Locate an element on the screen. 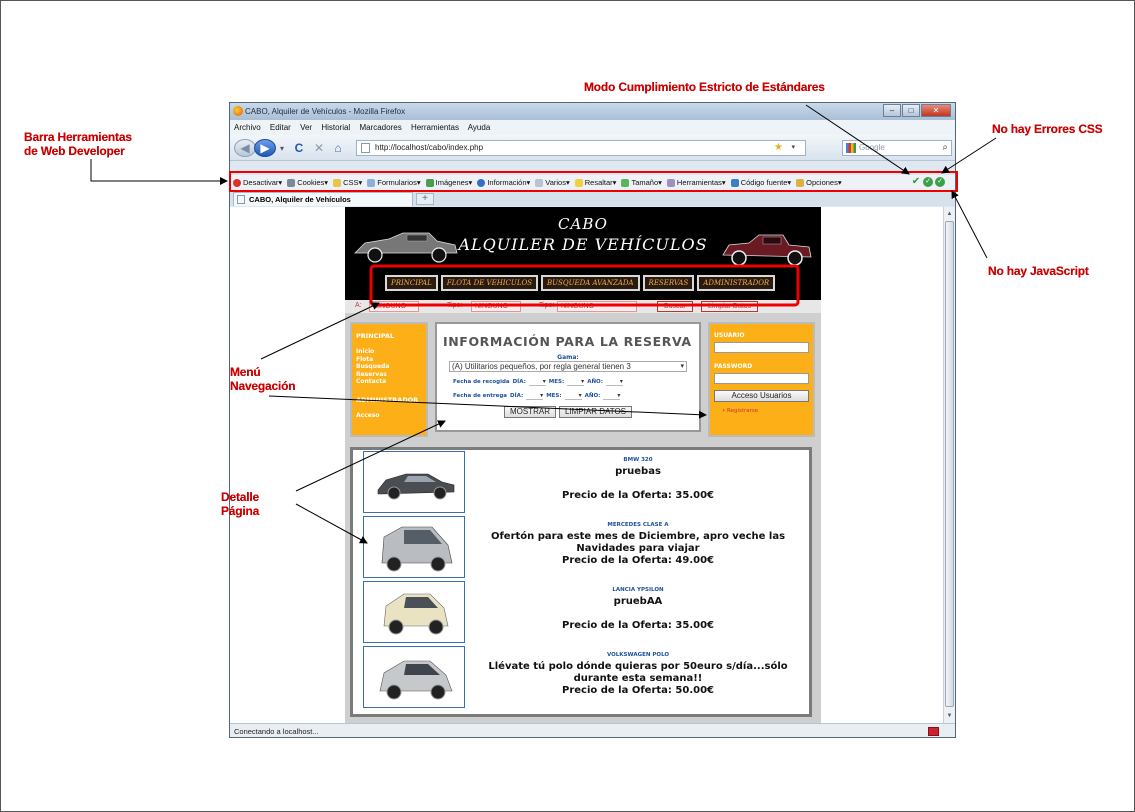 This screenshot has width=1135, height=812. offer-thumbnail-bmw is located at coordinates (414, 482).